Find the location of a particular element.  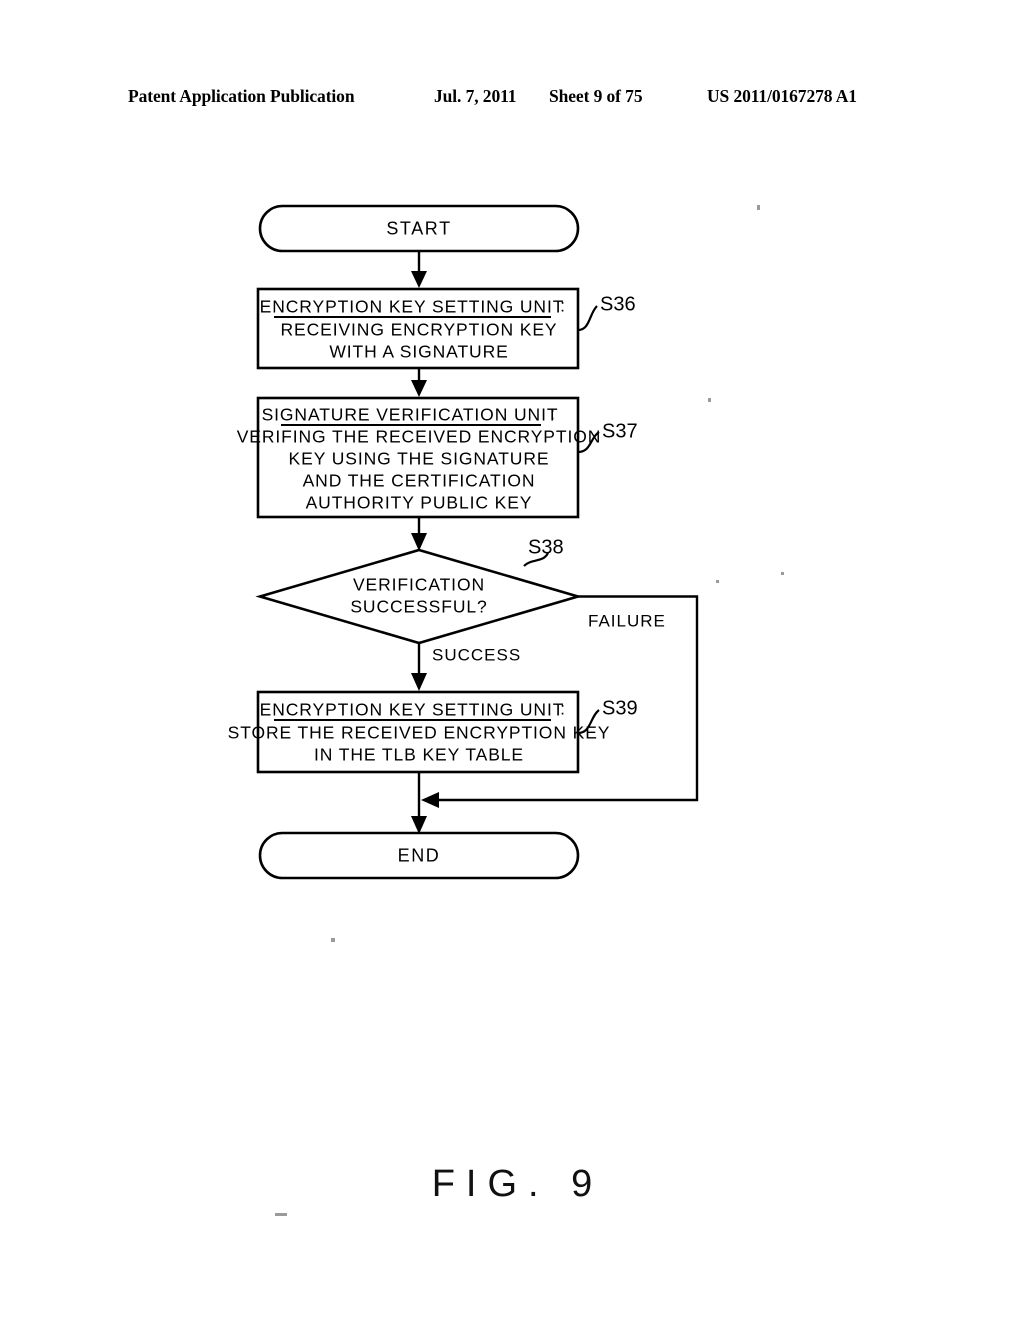

step-label-s39: S39 is located at coordinates (620, 708).